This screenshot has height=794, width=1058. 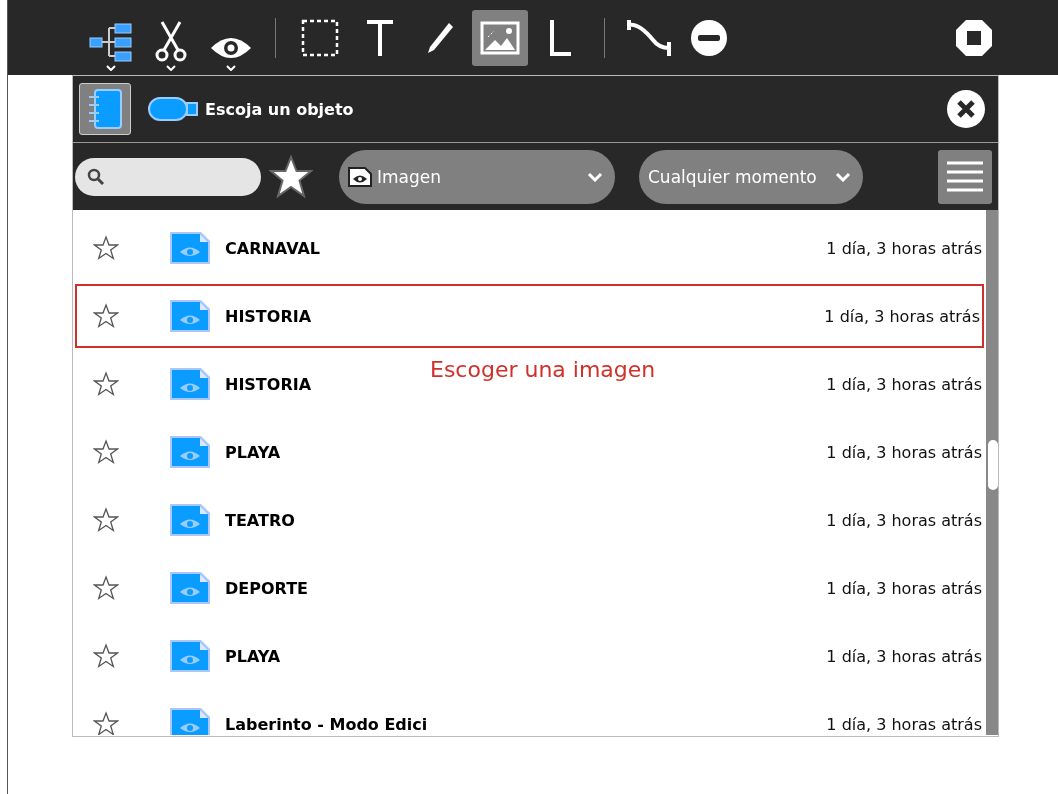 I want to click on annotation-label: Escoger una imagen, so click(x=543, y=369).